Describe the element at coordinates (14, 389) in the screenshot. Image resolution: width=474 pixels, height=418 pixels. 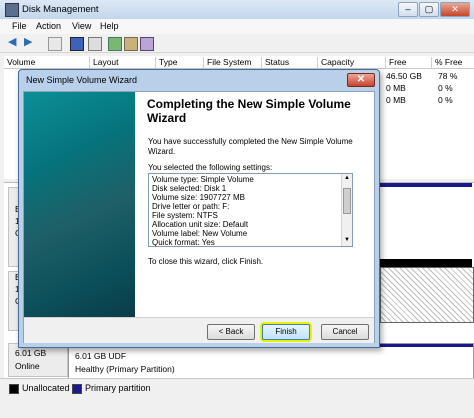
I see `unallocated-swatch` at that location.